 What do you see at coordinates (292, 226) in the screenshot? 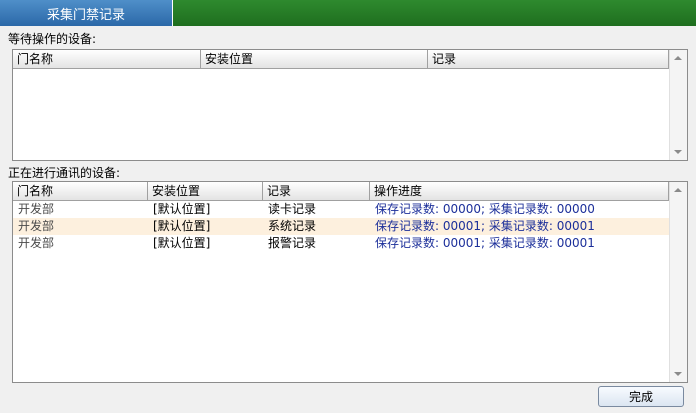
I see `cell-record-type: 系统记录` at bounding box center [292, 226].